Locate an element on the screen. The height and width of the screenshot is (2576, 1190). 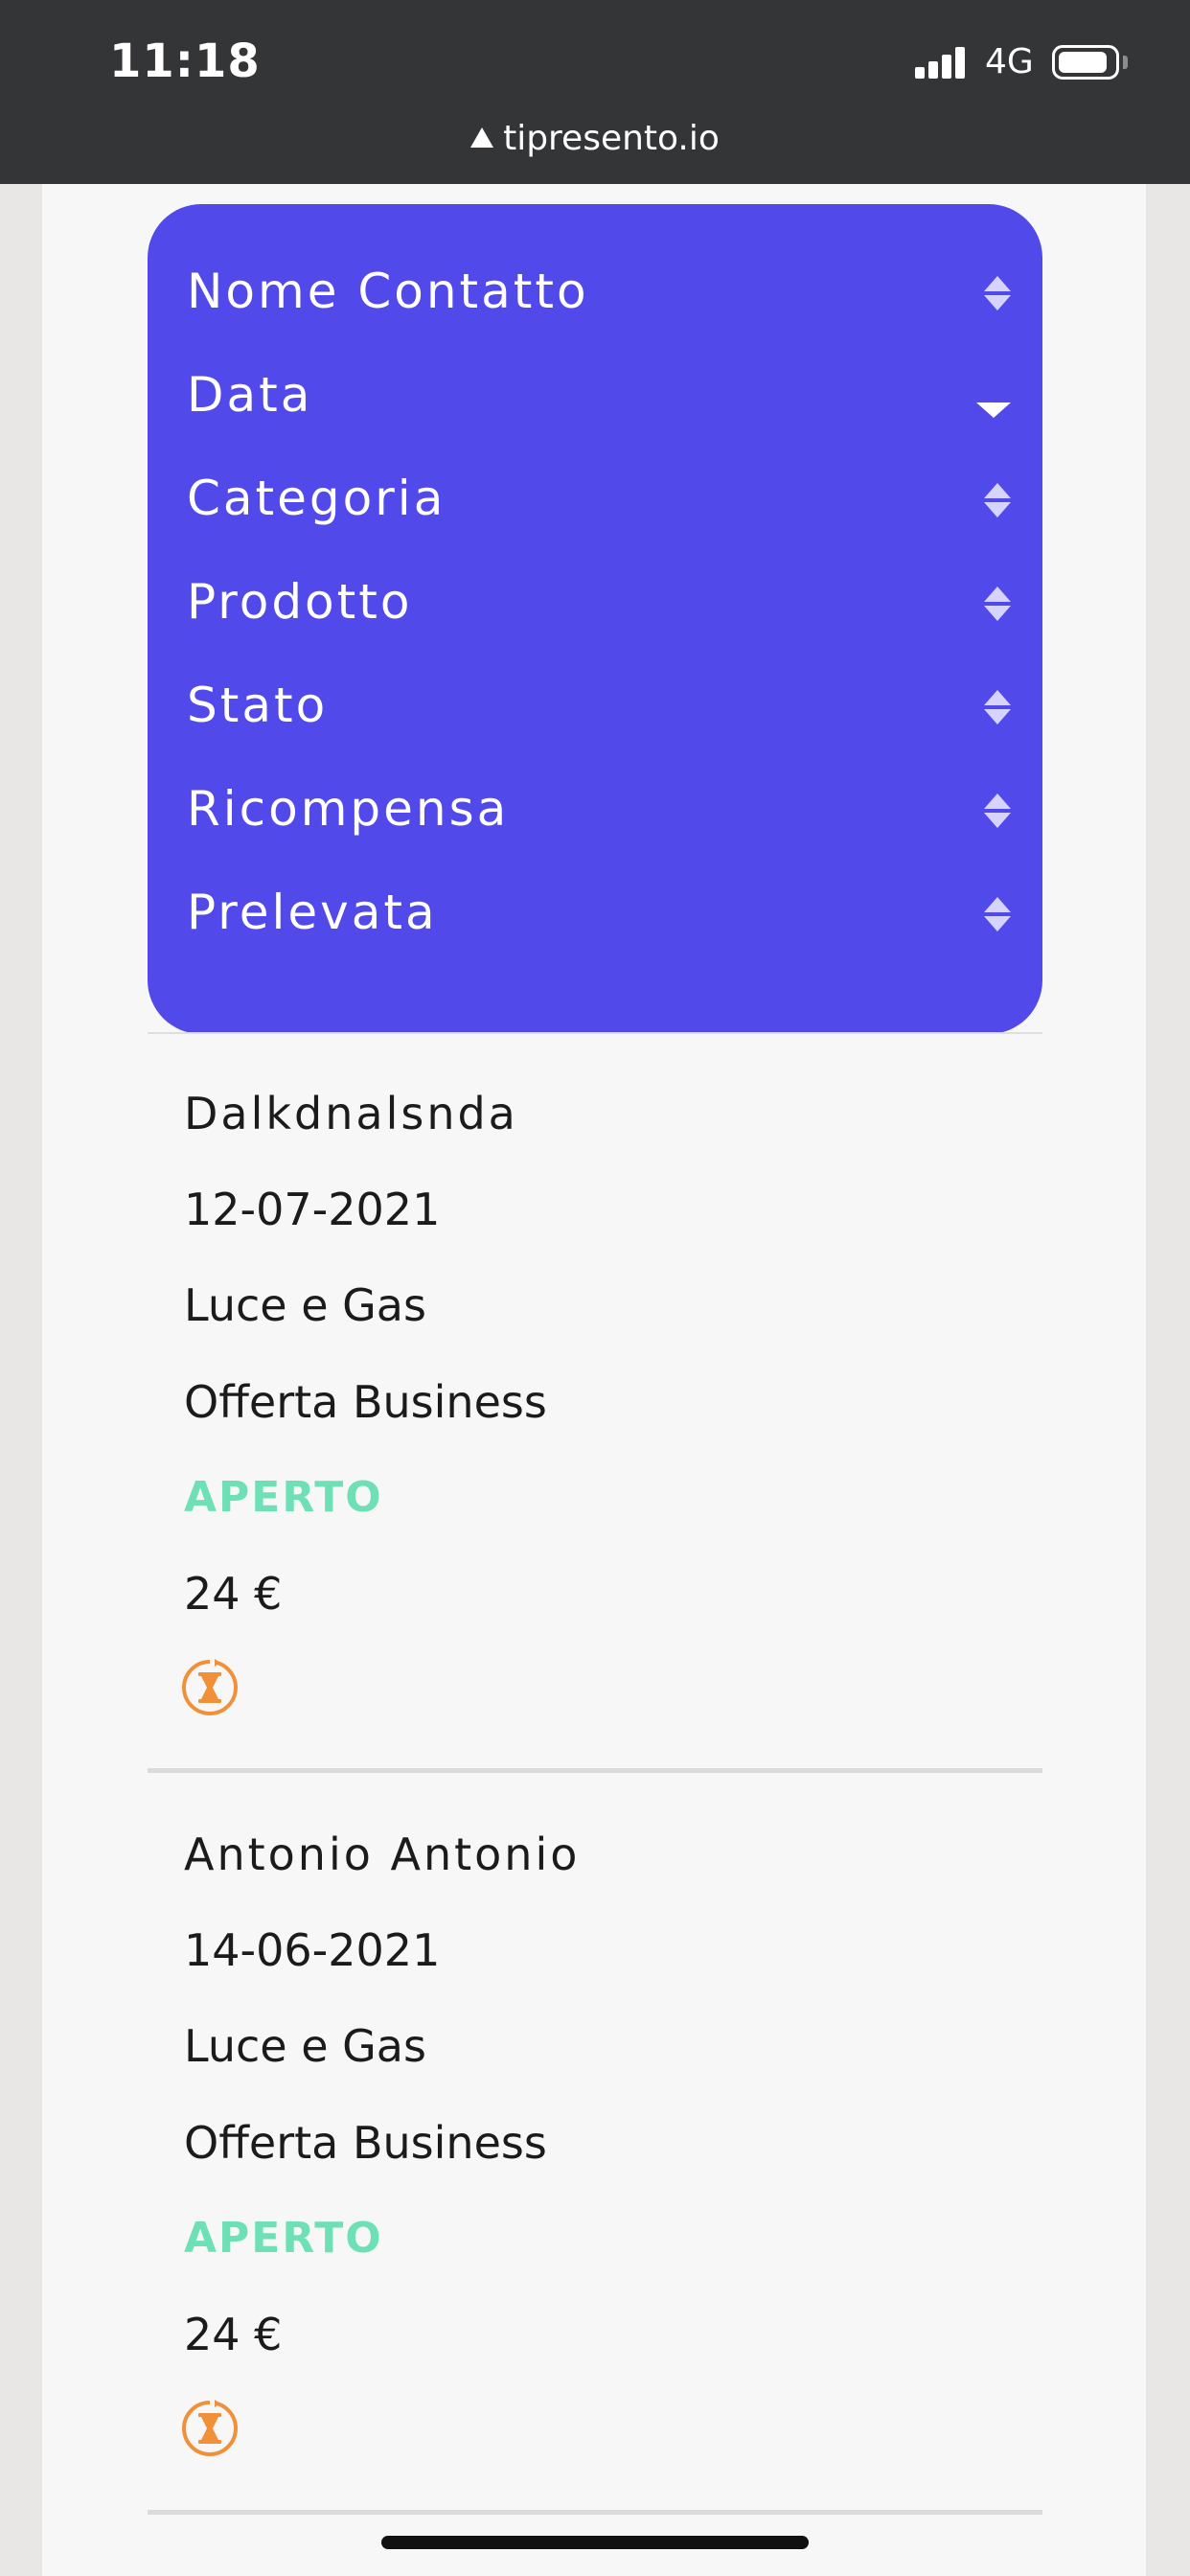
status-bar: 11:18 4G tipresento.io is located at coordinates (595, 92).